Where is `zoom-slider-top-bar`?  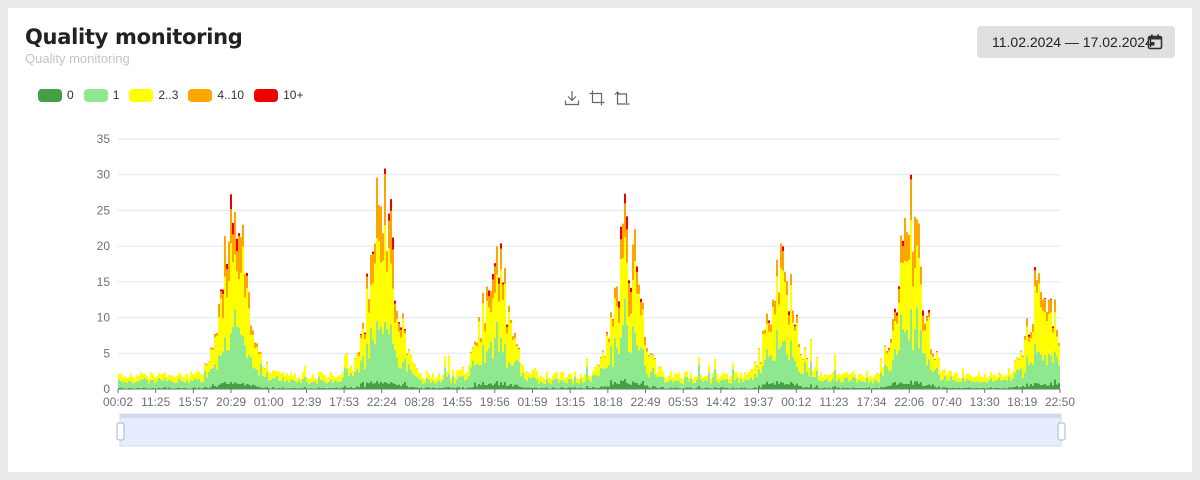 zoom-slider-top-bar is located at coordinates (590, 416).